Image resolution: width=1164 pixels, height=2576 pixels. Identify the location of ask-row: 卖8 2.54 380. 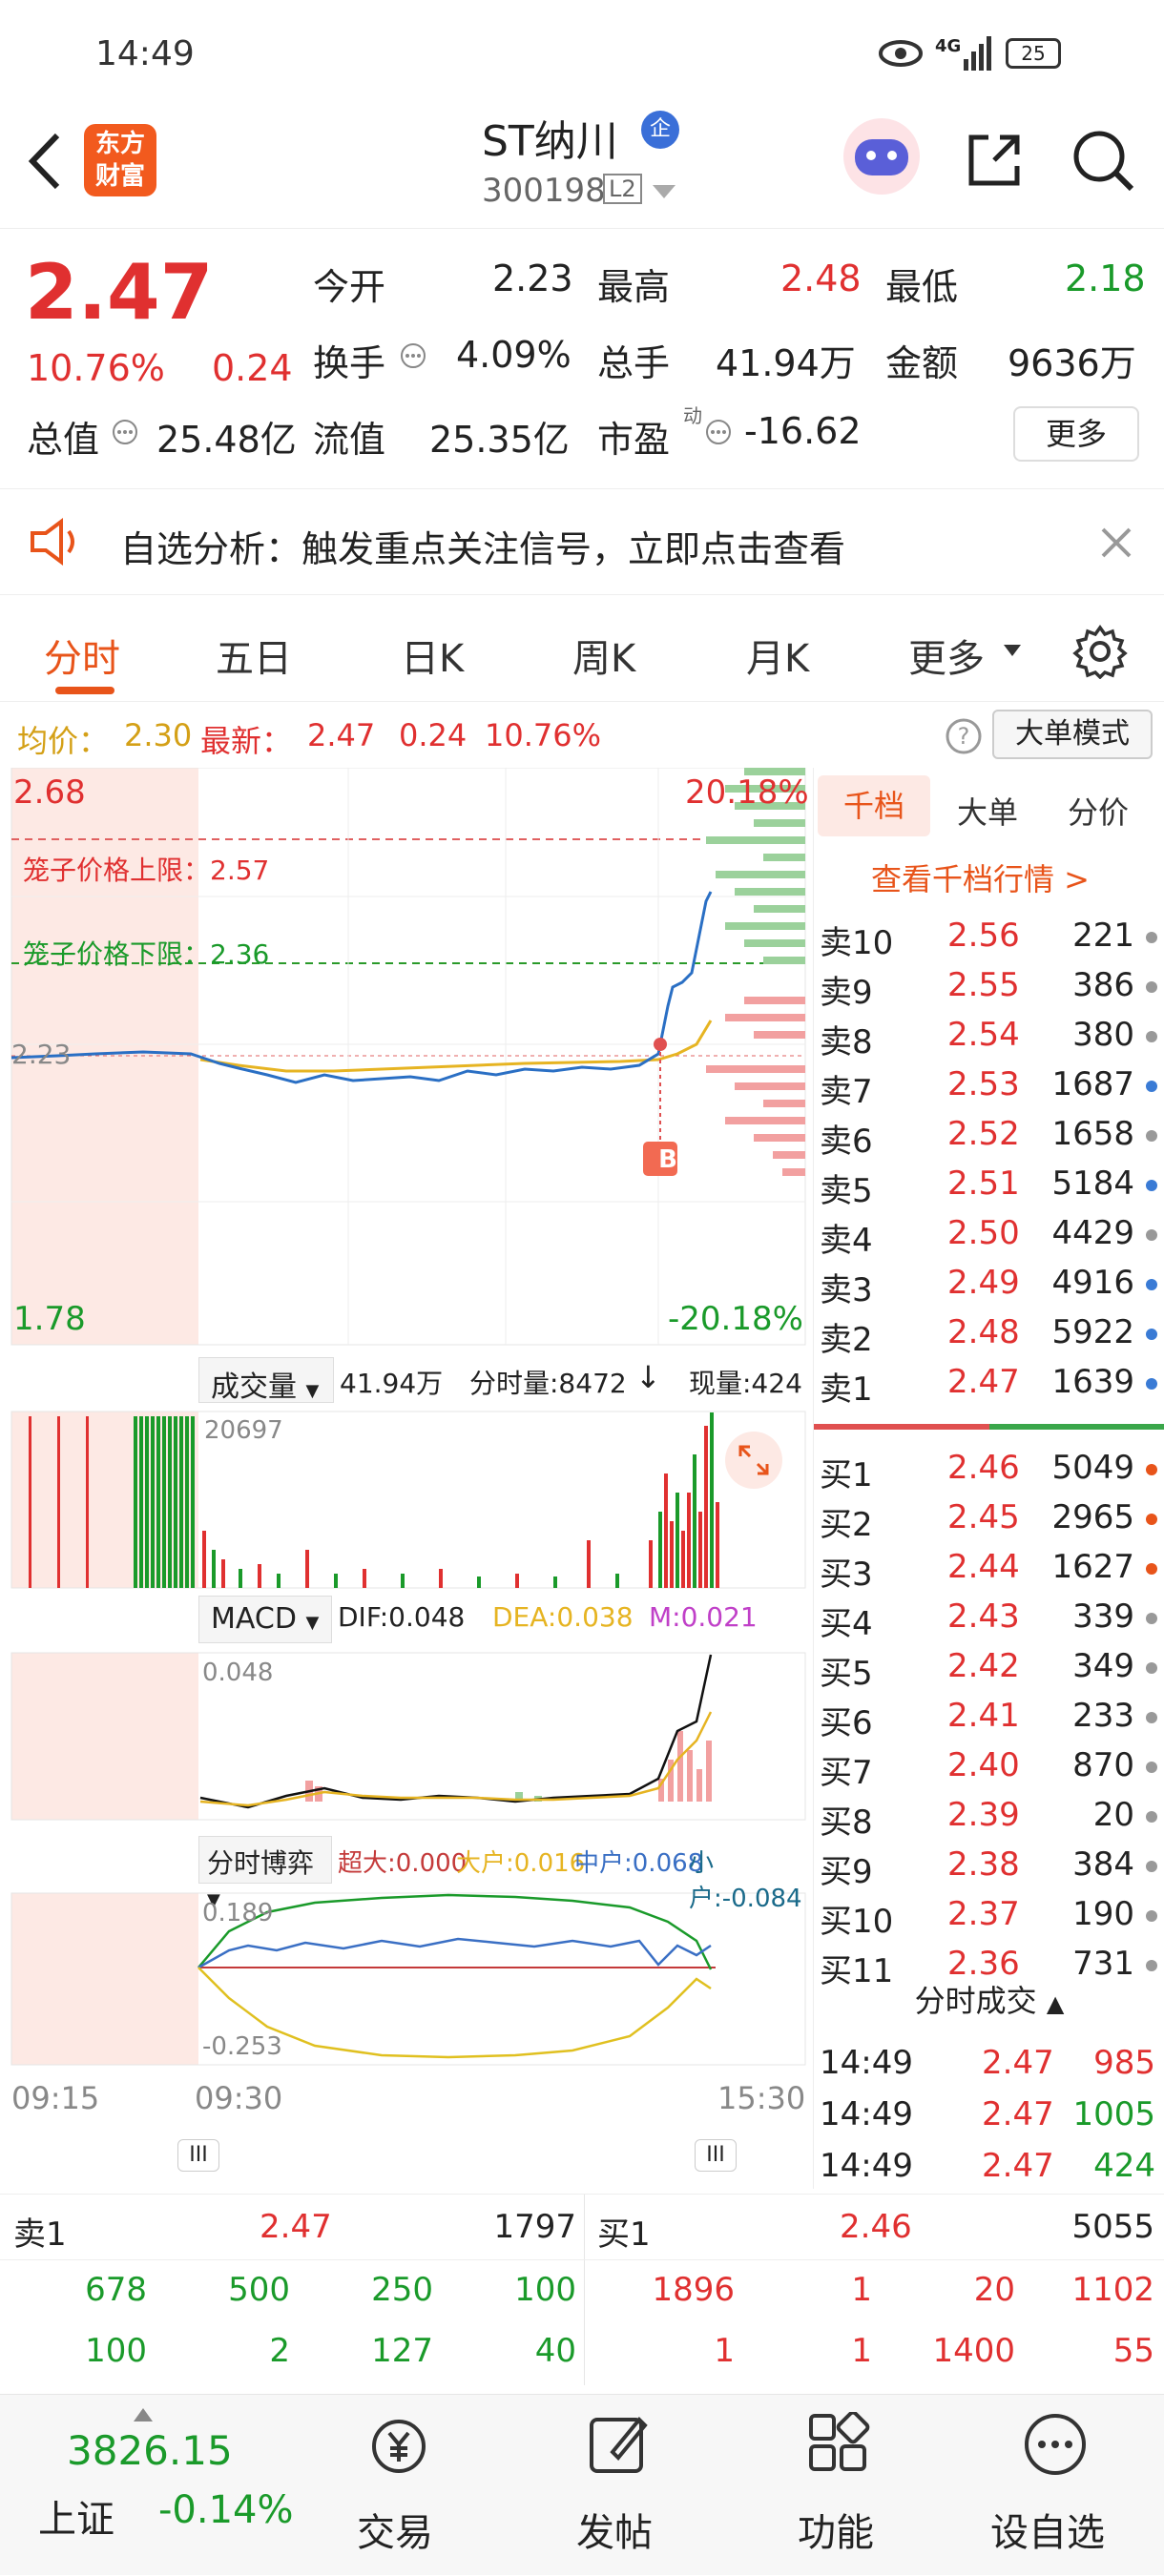
(989, 1035).